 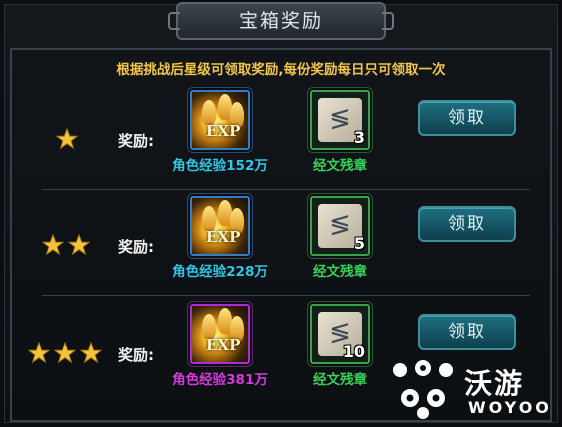 I want to click on watermark-name-cn: 沃游, so click(x=494, y=383).